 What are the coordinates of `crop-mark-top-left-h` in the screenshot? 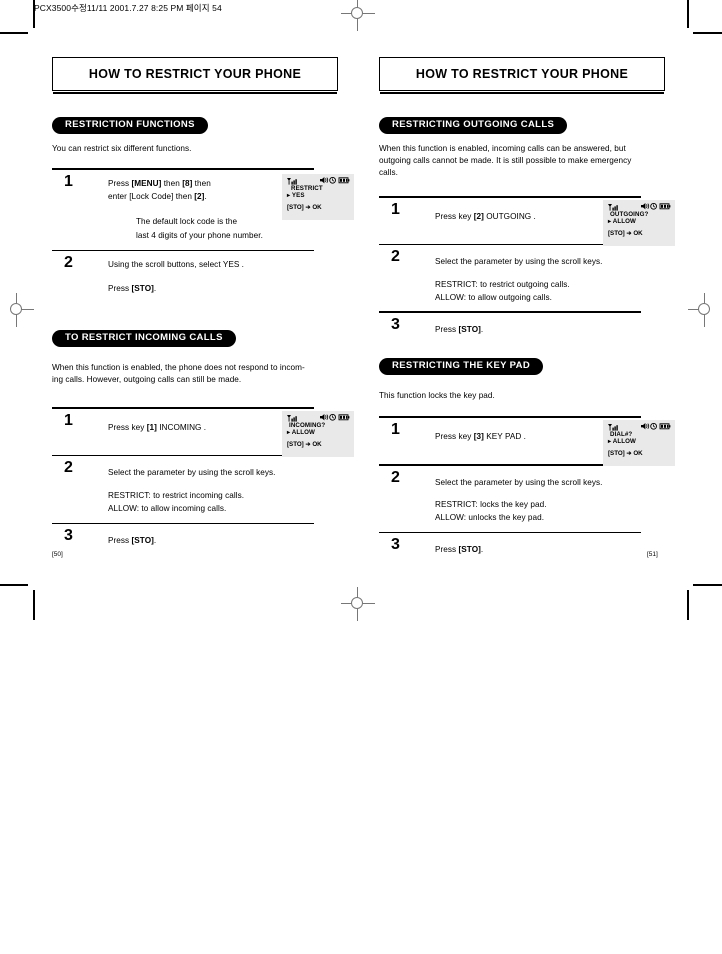 It's located at (14, 33).